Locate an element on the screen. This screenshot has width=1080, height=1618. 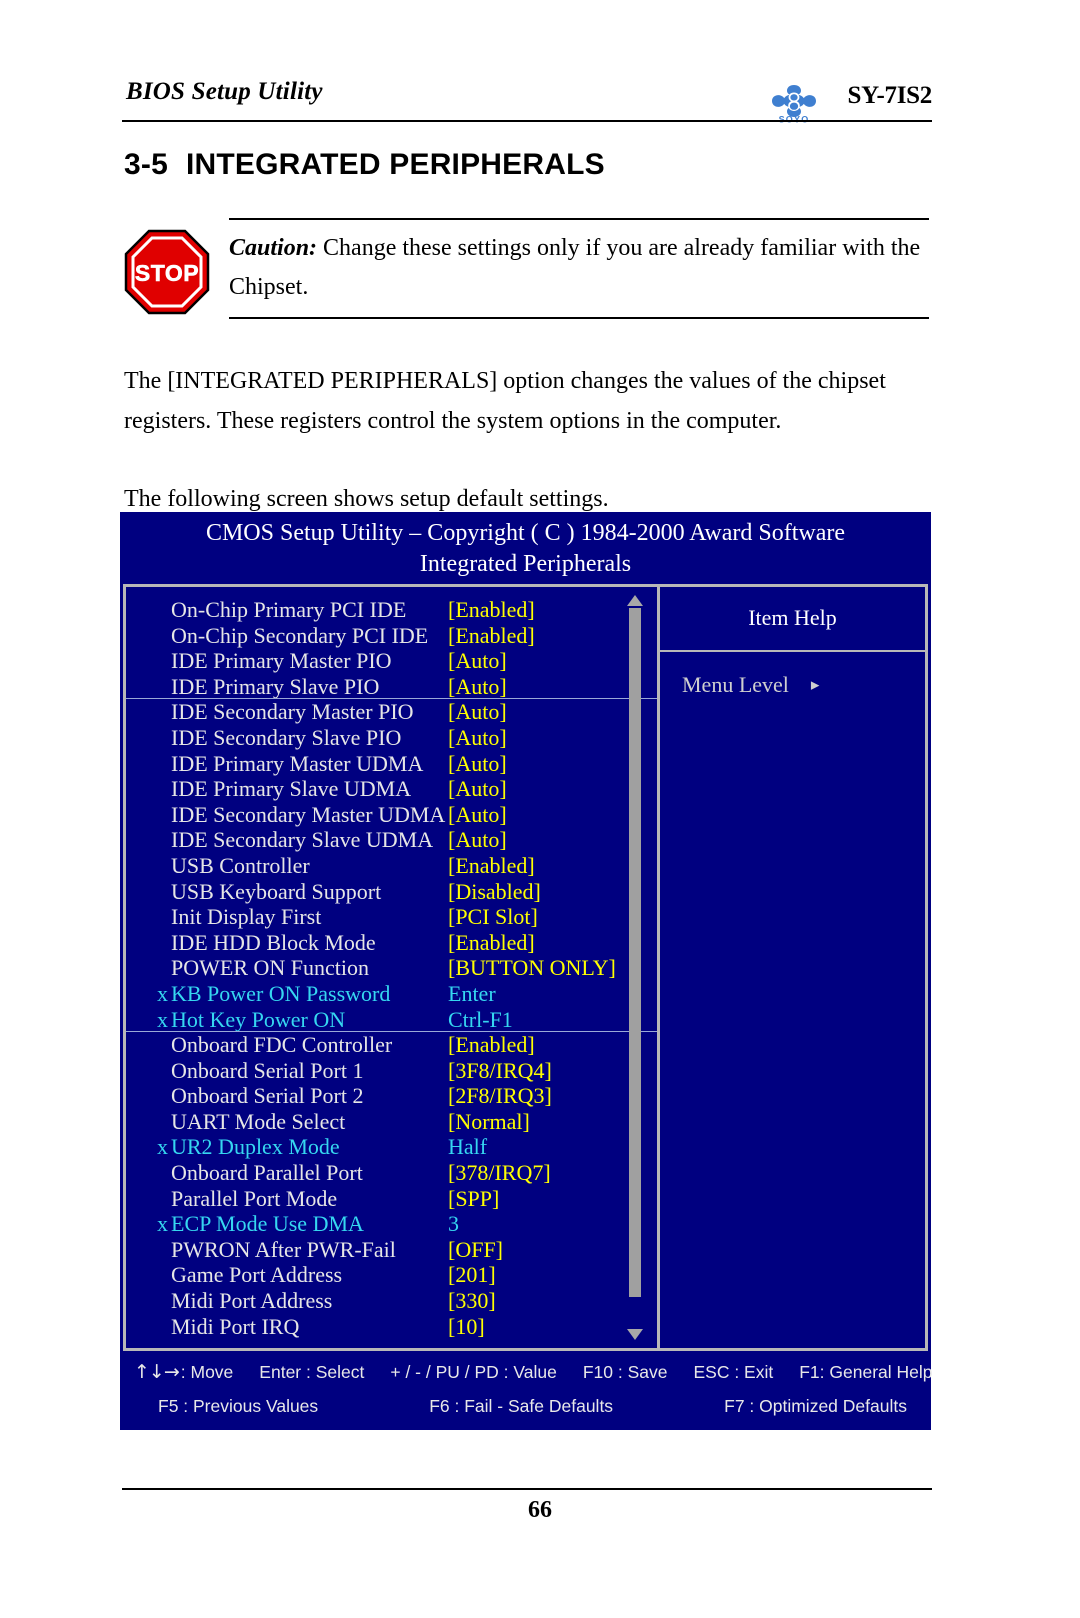
setting-row: POWER ON Function [BUTTON ONLY] is located at coordinates (391, 968).